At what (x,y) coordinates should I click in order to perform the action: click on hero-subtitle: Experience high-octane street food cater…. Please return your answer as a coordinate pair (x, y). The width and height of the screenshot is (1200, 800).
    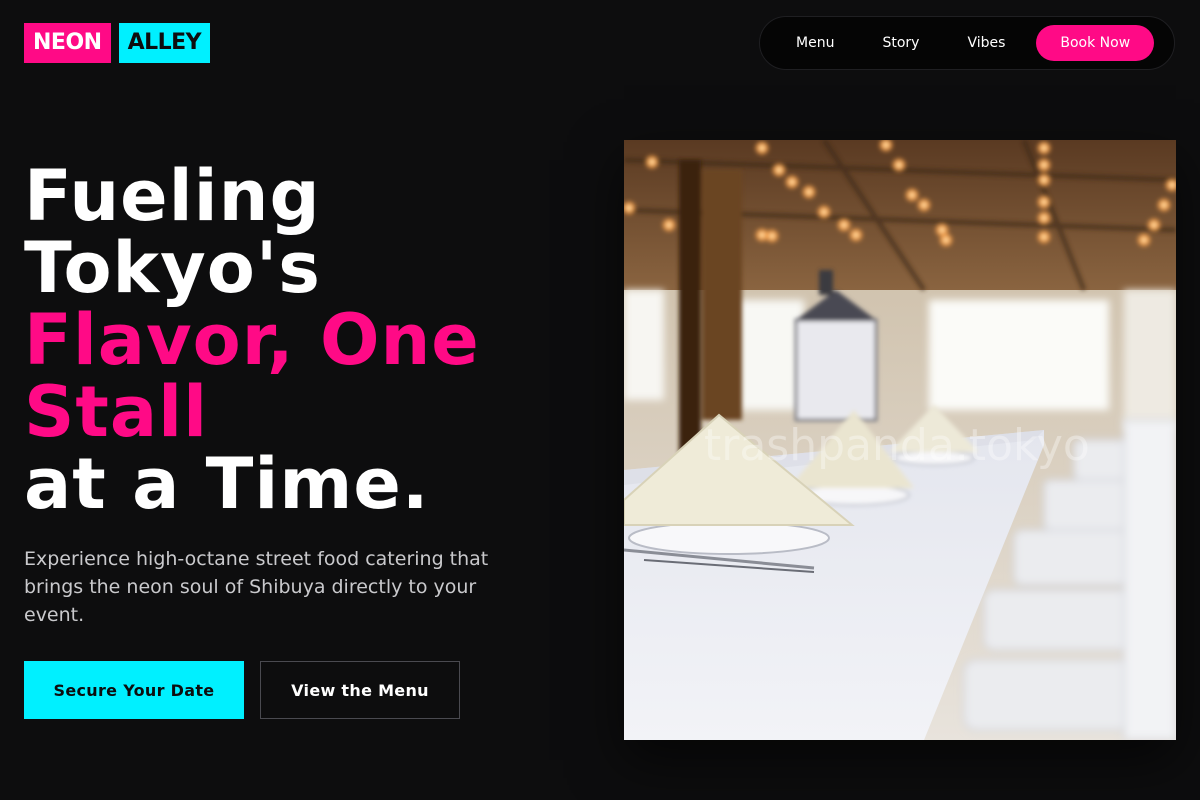
    Looking at the image, I should click on (256, 587).